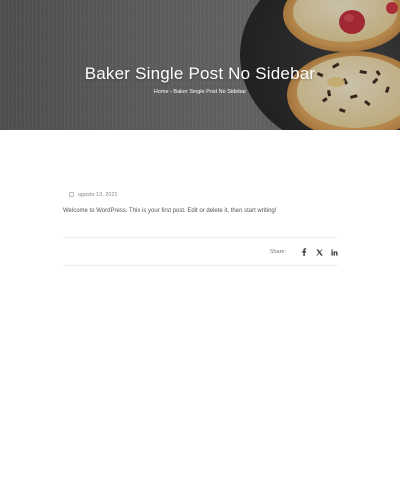  Describe the element at coordinates (200, 73) in the screenshot. I see `page-title: Baker Single Post No Sidebar` at that location.